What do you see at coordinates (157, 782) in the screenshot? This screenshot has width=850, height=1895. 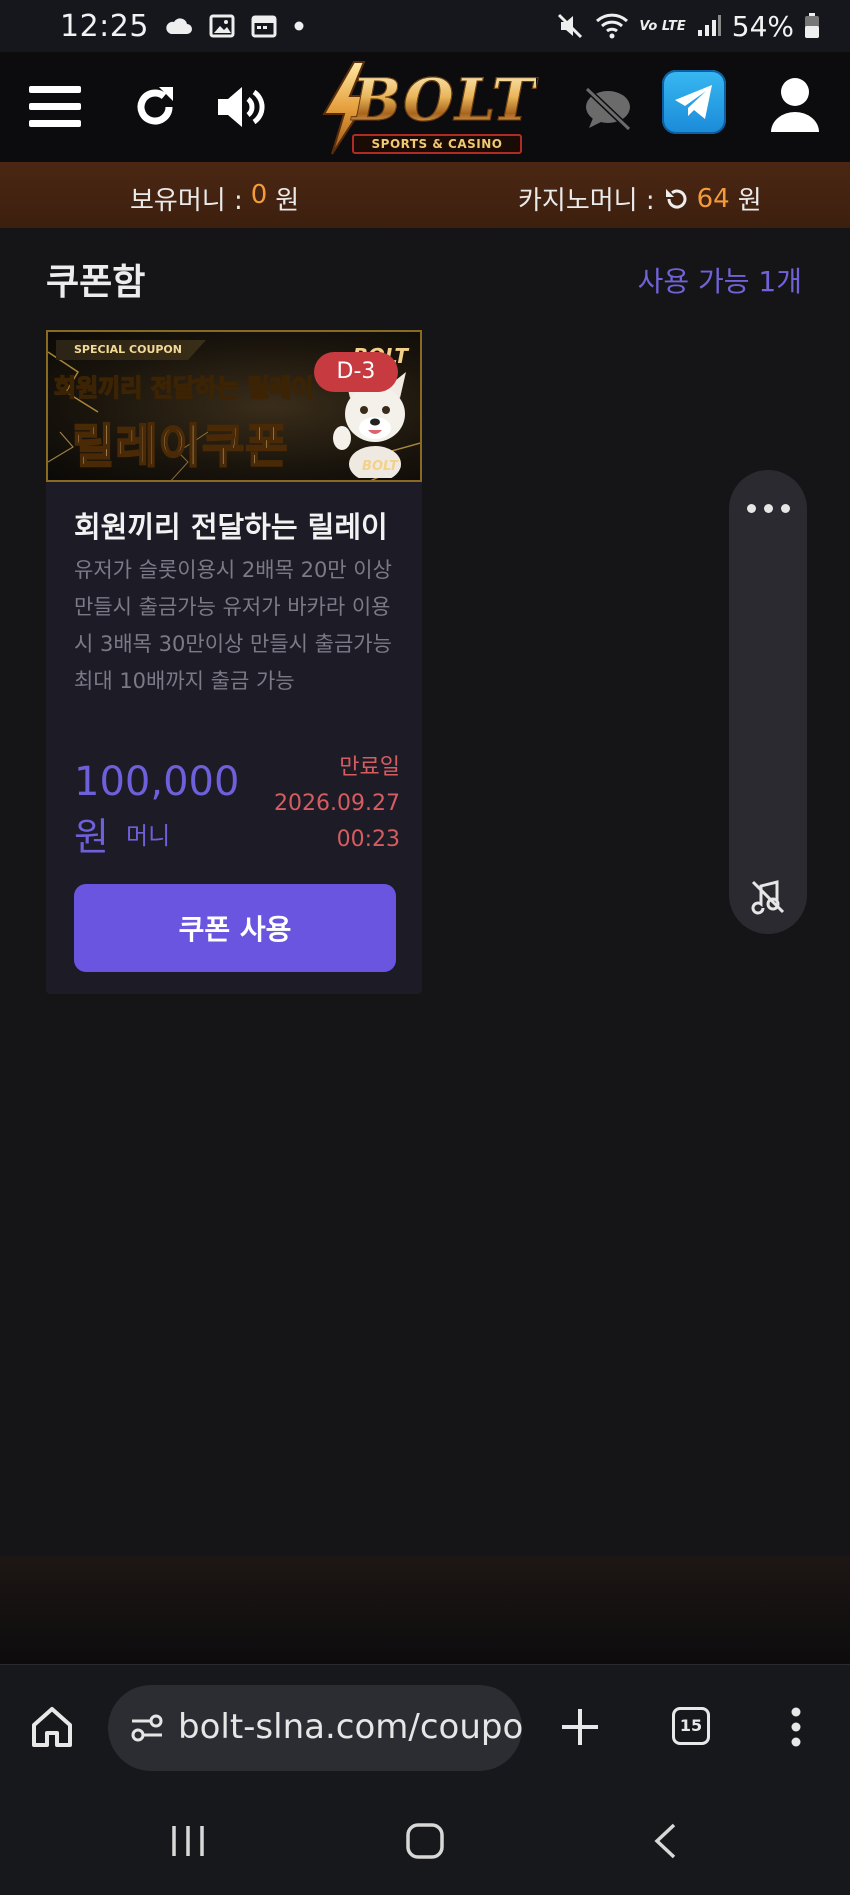 I see `coupon-amount: 100,000` at bounding box center [157, 782].